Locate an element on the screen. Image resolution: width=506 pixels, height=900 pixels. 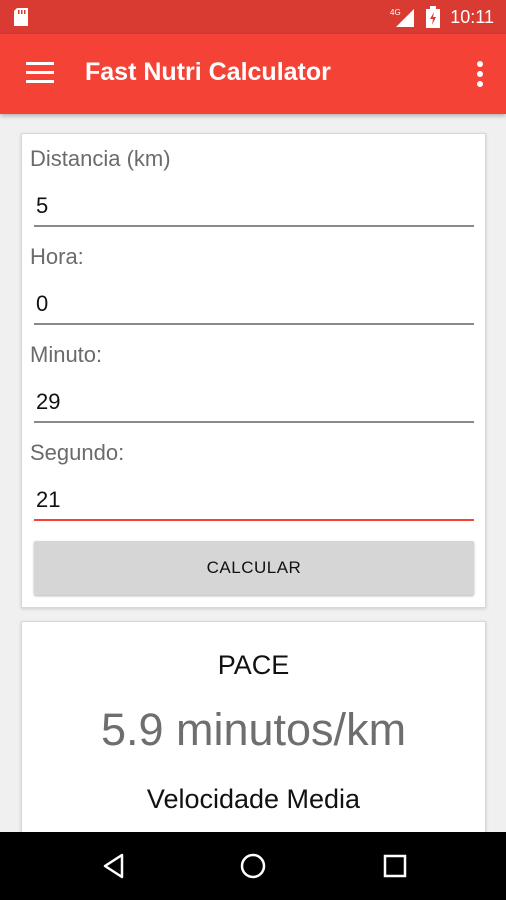
status-time: 10:11 is located at coordinates (472, 16).